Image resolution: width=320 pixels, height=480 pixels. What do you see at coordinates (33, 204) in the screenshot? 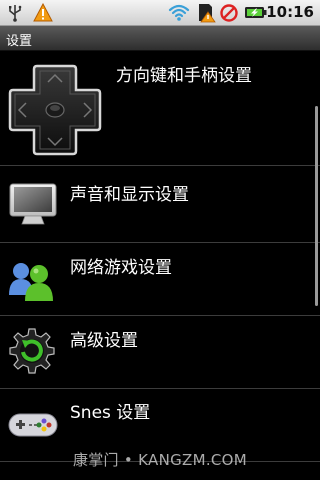
I see `monitor-icon` at bounding box center [33, 204].